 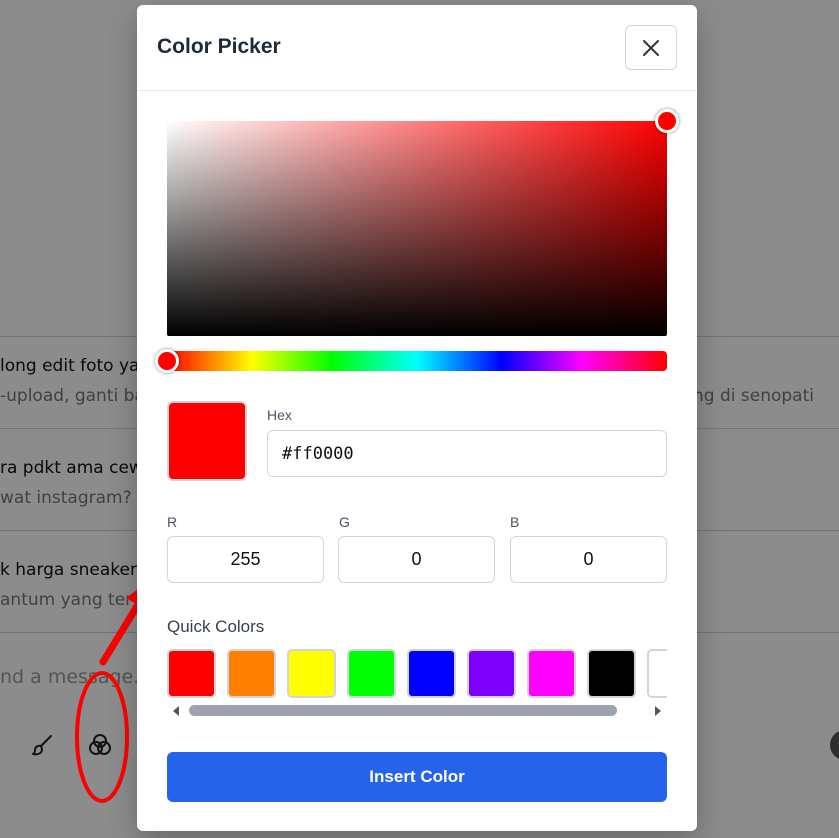 What do you see at coordinates (167, 361) in the screenshot?
I see `hue-handle` at bounding box center [167, 361].